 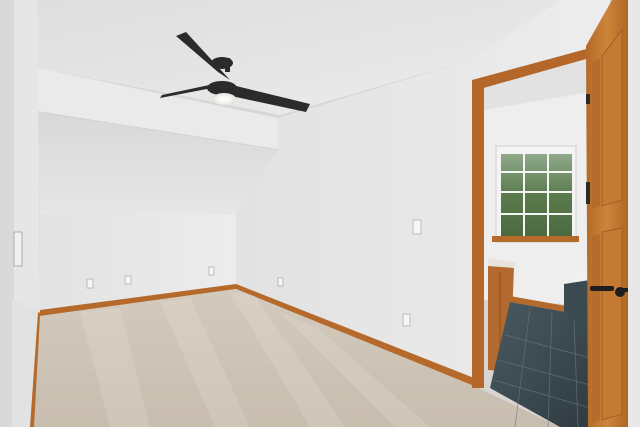 I want to click on thermostat, so click(x=18, y=249).